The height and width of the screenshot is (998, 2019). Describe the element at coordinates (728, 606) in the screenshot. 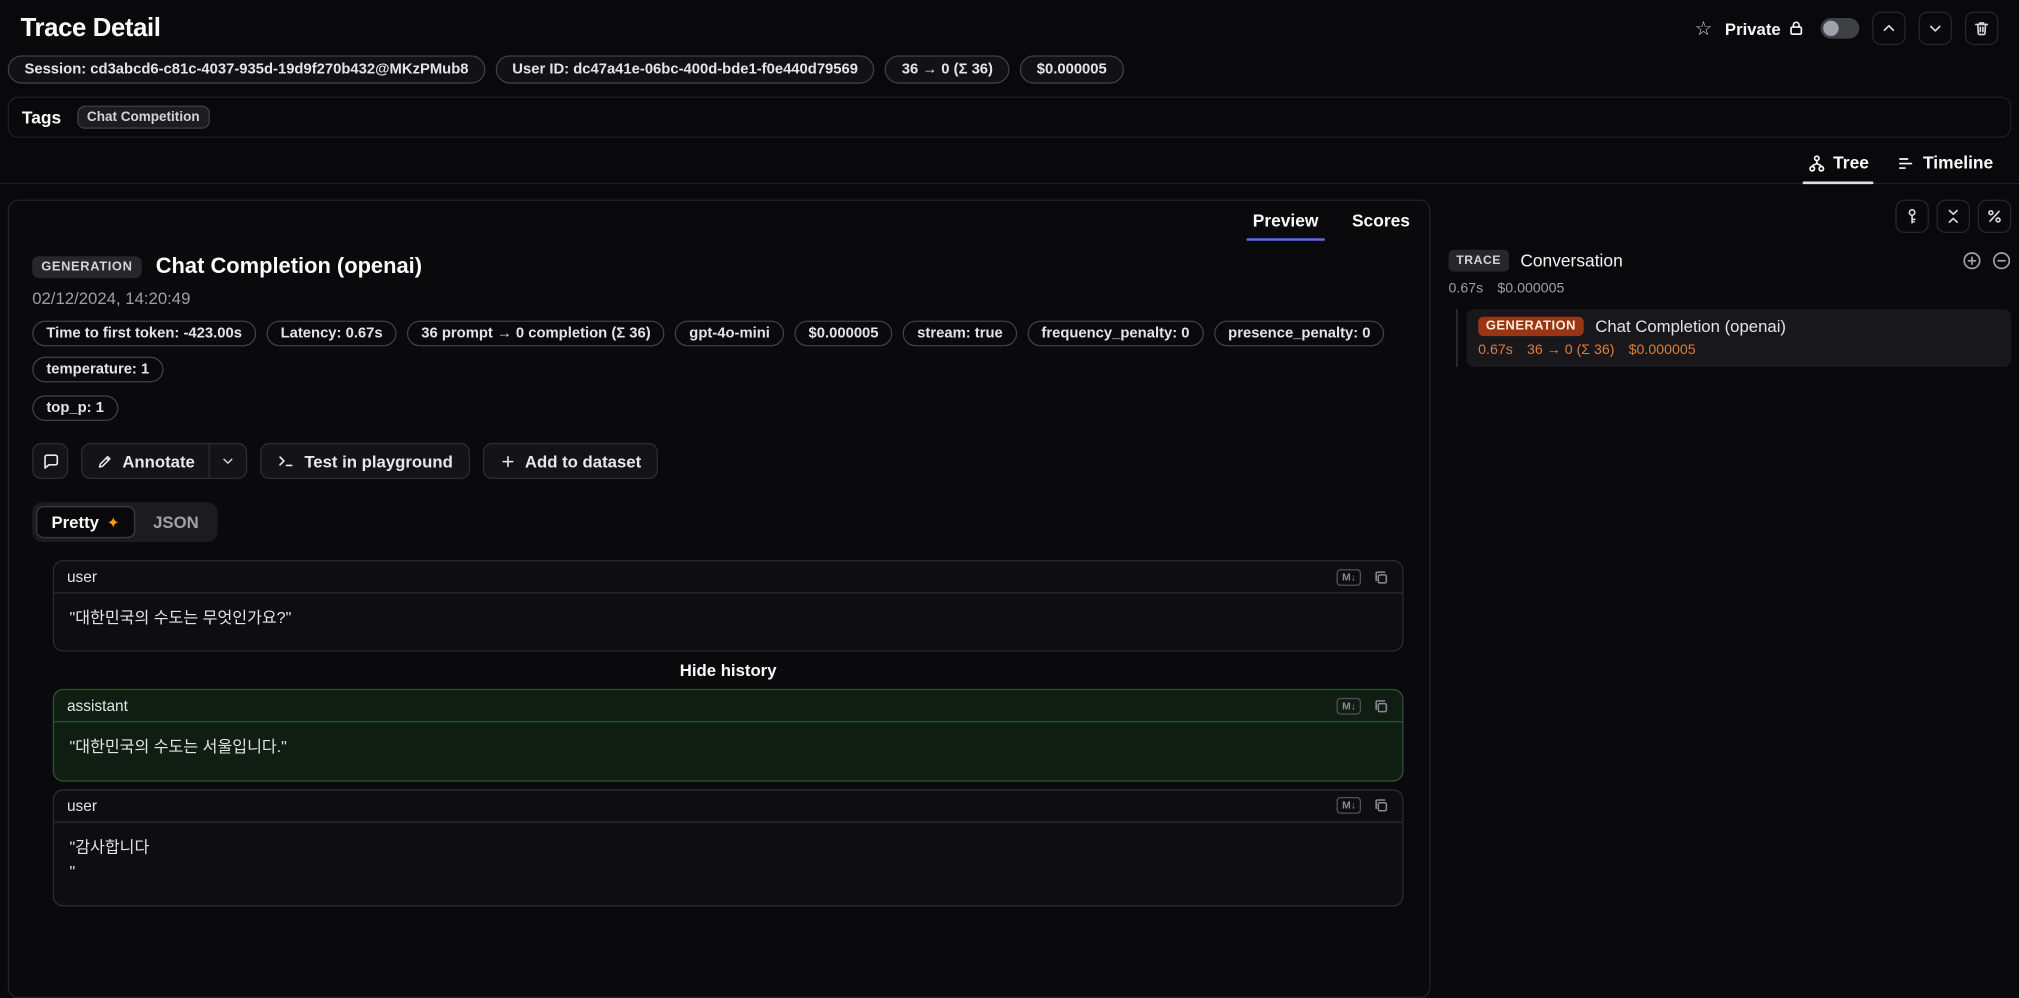

I see `message-user-1: user M↓ "대한민국의 수도는 무엇인가요?"` at that location.